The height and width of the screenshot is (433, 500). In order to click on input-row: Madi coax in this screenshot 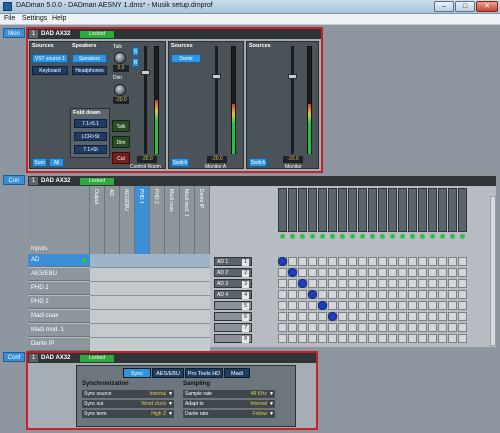, I will do `click(59, 316)`.